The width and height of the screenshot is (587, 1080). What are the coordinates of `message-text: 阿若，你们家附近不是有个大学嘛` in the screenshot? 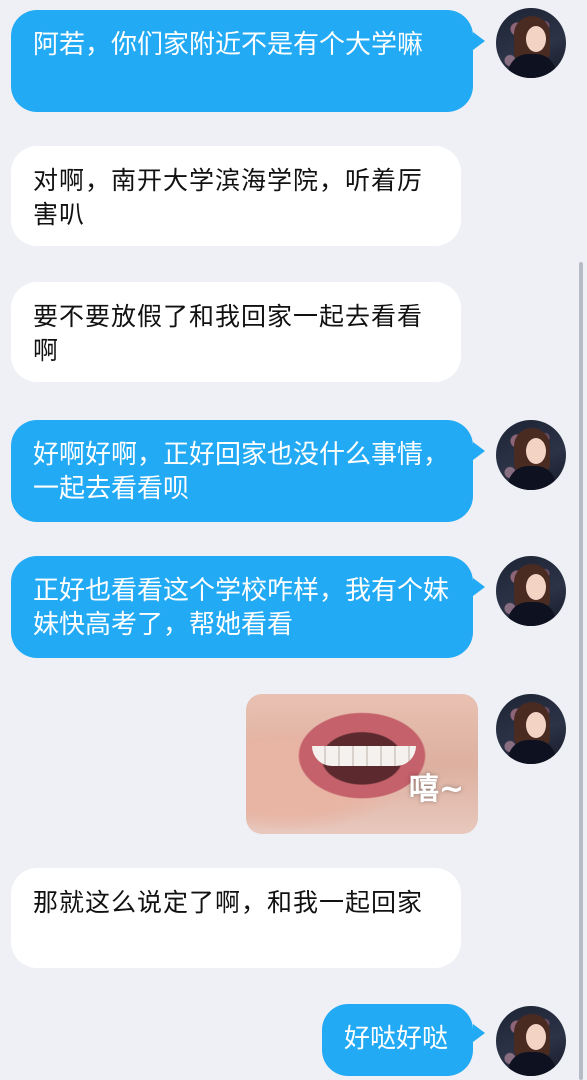 It's located at (228, 45).